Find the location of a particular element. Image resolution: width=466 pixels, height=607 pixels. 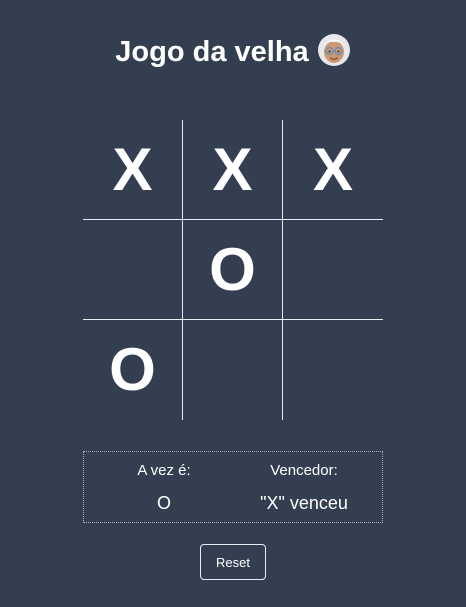

turn-value: O is located at coordinates (163, 503).